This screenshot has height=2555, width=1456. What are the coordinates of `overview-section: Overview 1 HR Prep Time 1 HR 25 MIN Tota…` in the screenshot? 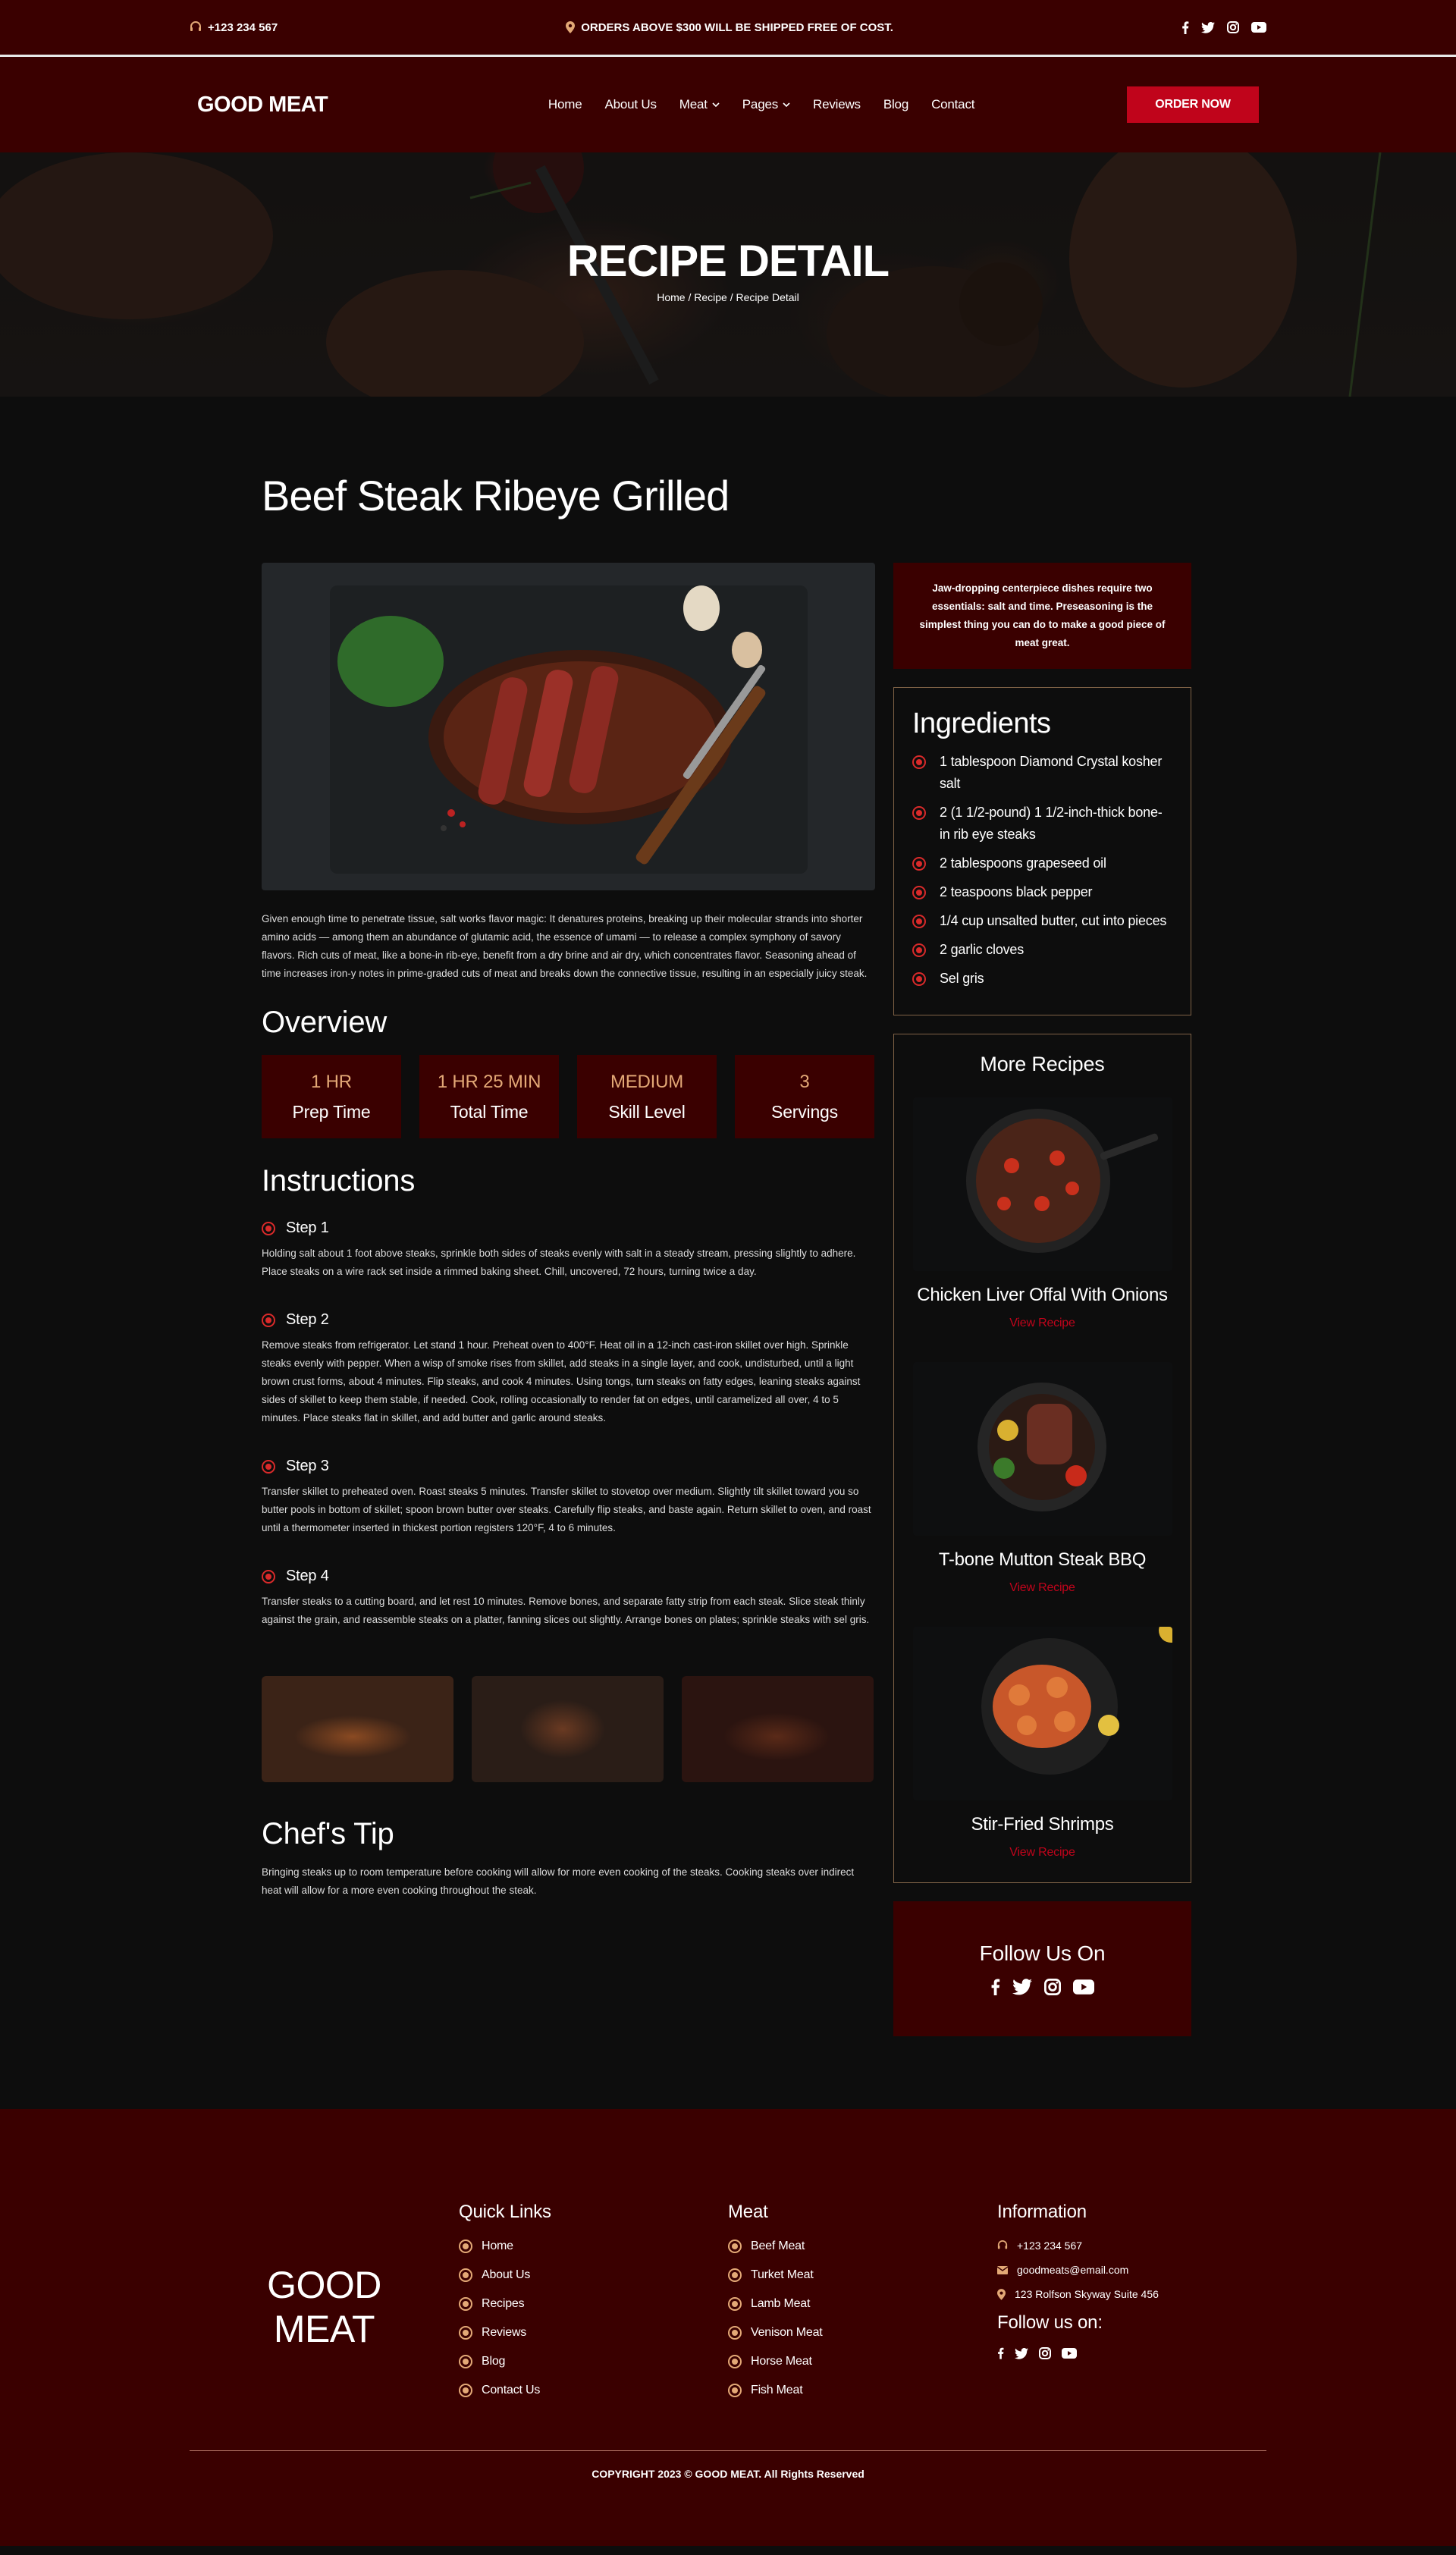 It's located at (568, 1072).